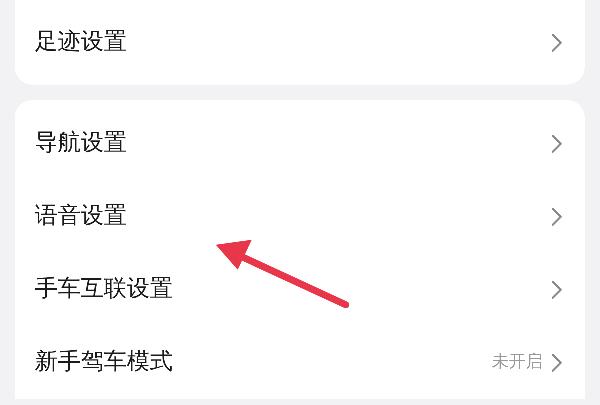 This screenshot has height=405, width=600. I want to click on row-label: 足迹设置, so click(81, 43).